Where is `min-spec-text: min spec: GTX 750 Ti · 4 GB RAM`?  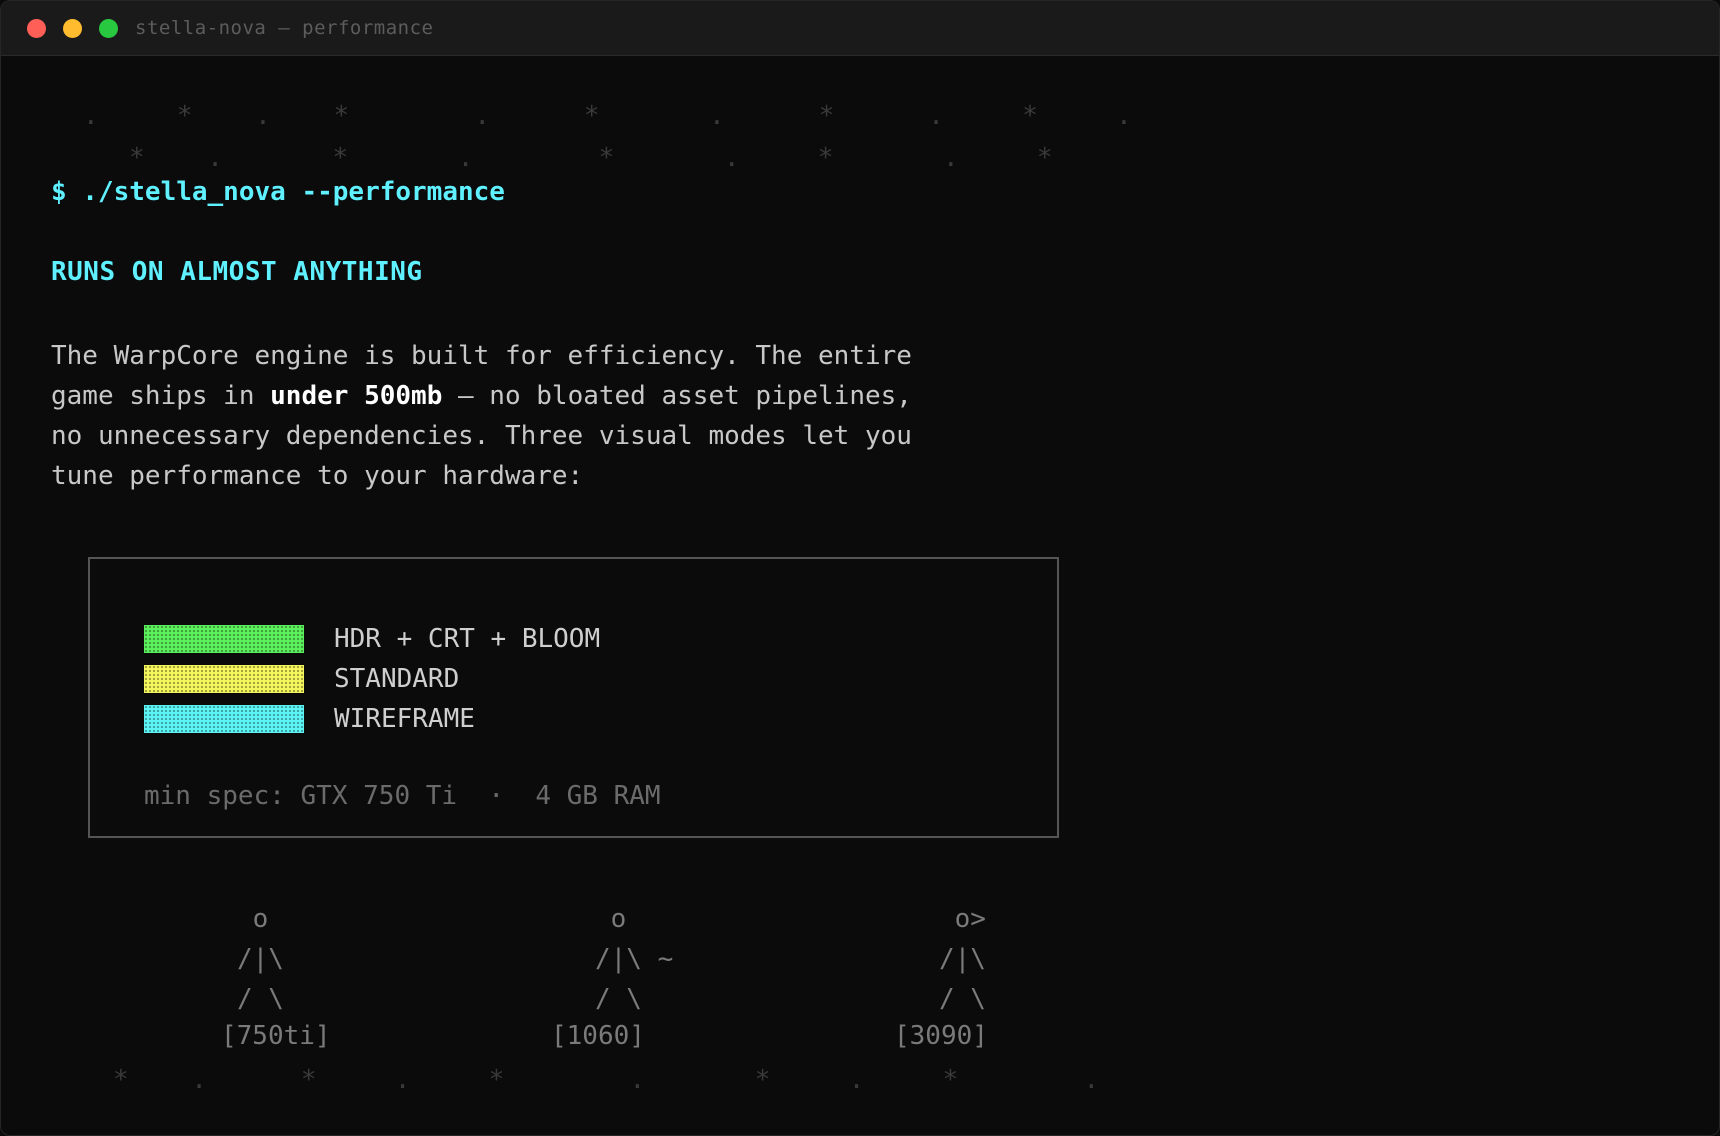
min-spec-text: min spec: GTX 750 Ti · 4 GB RAM is located at coordinates (402, 796).